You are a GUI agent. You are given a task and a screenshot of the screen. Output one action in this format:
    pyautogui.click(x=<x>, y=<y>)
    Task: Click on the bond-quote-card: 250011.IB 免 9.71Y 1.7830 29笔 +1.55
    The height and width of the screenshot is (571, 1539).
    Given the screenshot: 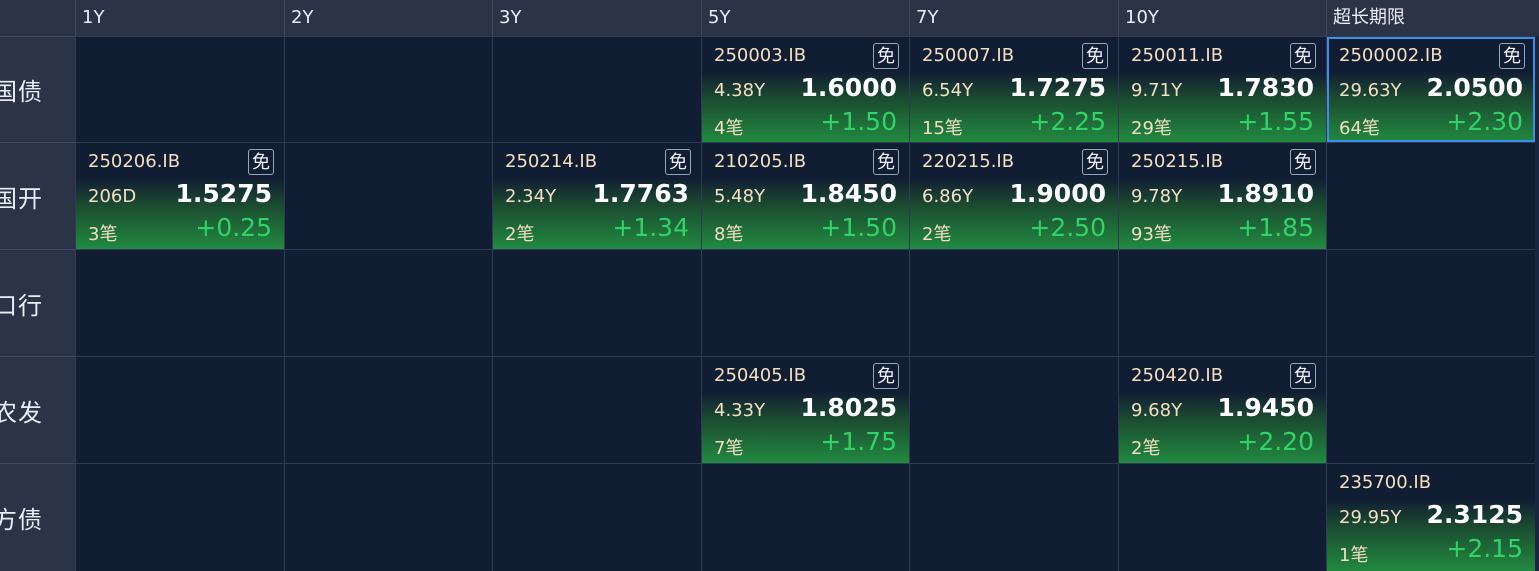 What is the action you would take?
    pyautogui.click(x=1222, y=89)
    